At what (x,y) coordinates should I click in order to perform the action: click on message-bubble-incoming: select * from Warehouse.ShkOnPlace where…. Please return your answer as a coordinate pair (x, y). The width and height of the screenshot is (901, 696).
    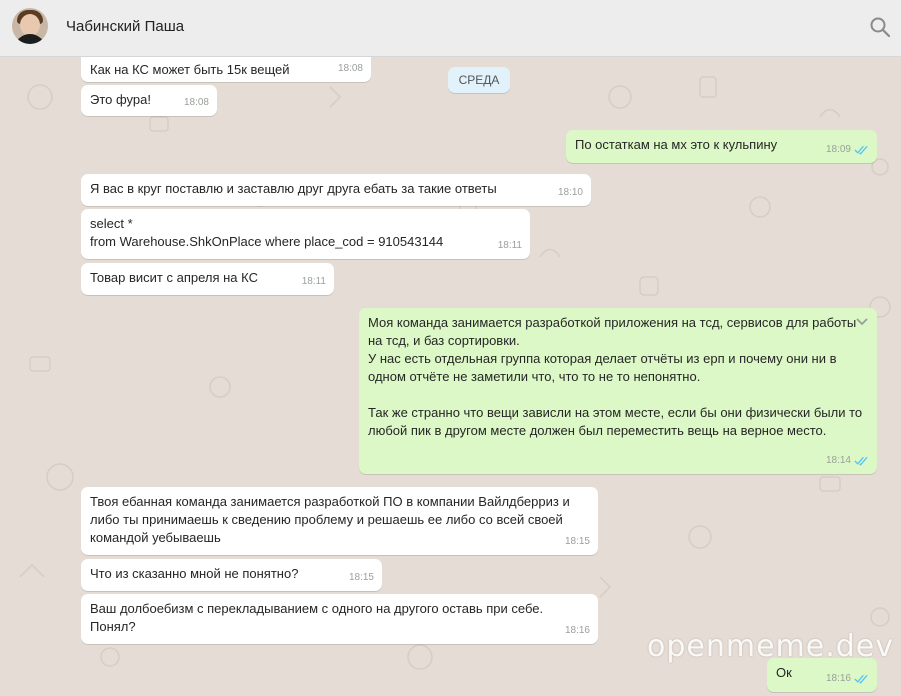
    Looking at the image, I should click on (305, 234).